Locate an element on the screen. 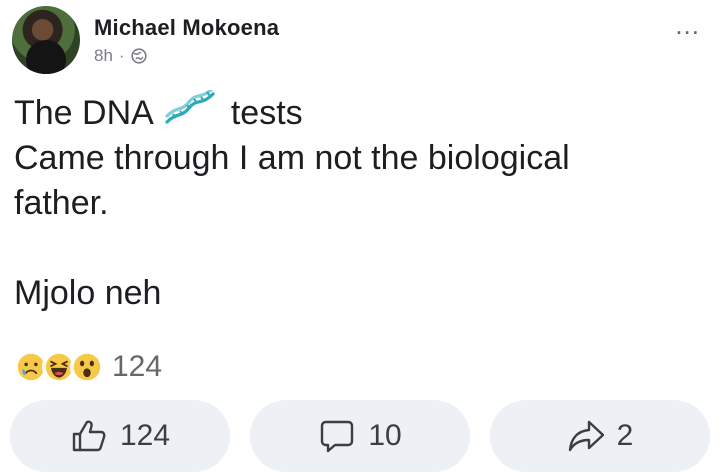  thumbs-up-icon is located at coordinates (89, 436).